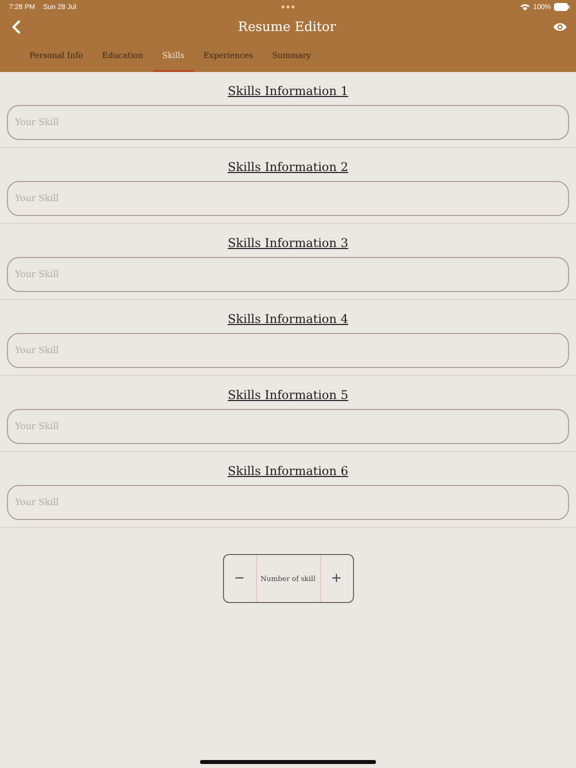  What do you see at coordinates (291, 56) in the screenshot?
I see `tab: Summary` at bounding box center [291, 56].